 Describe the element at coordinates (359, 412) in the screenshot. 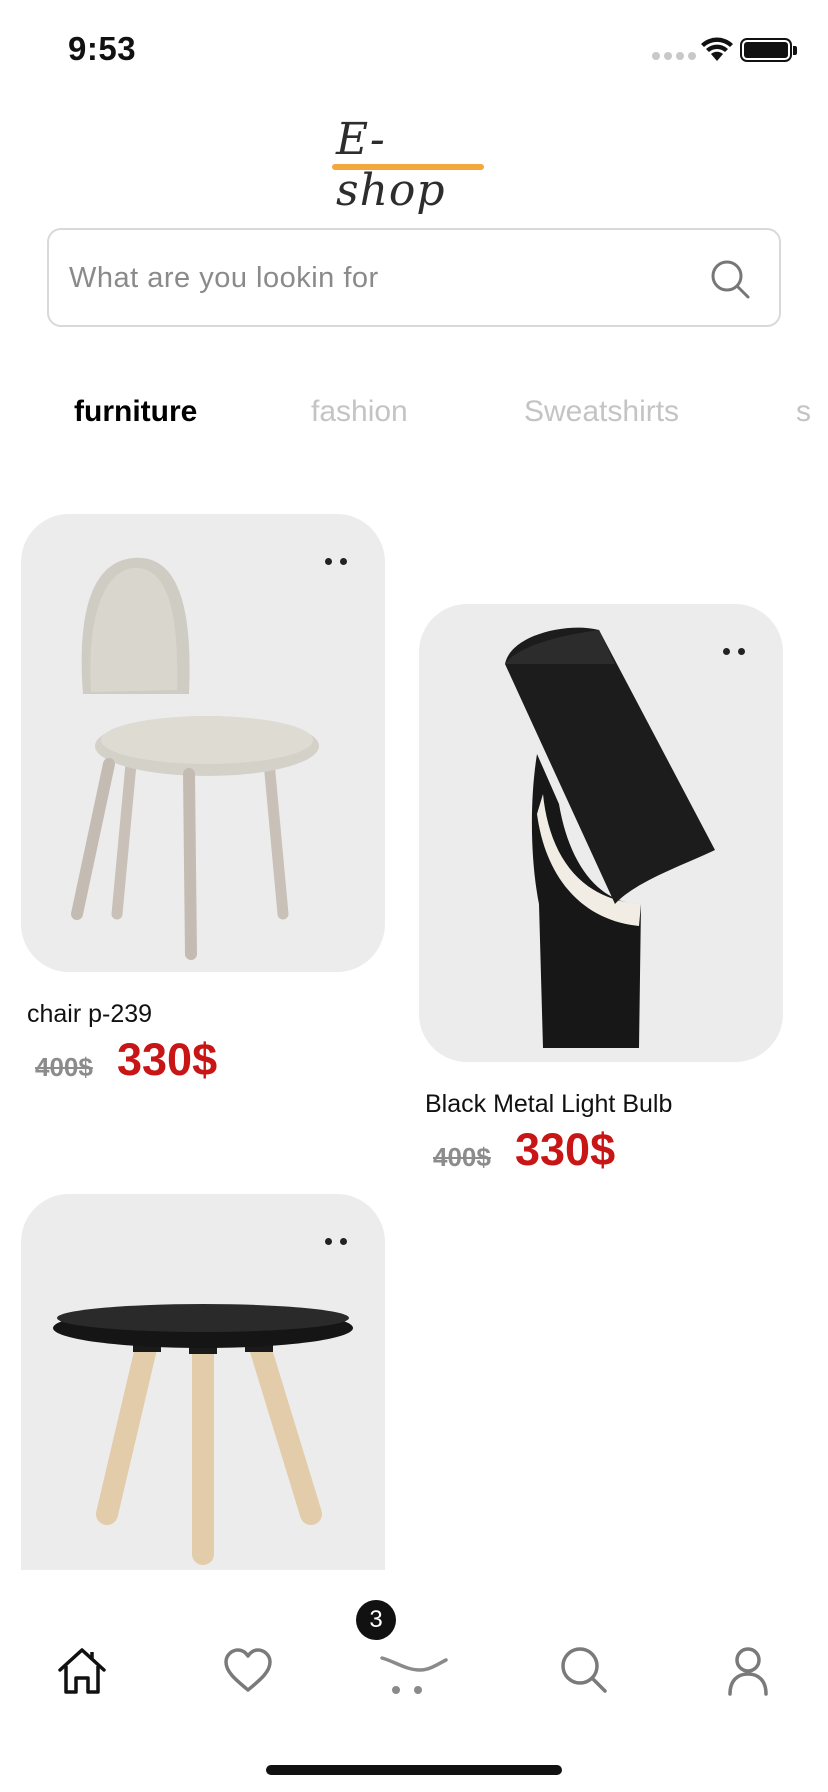

I see `tab-fashion: fashion` at that location.